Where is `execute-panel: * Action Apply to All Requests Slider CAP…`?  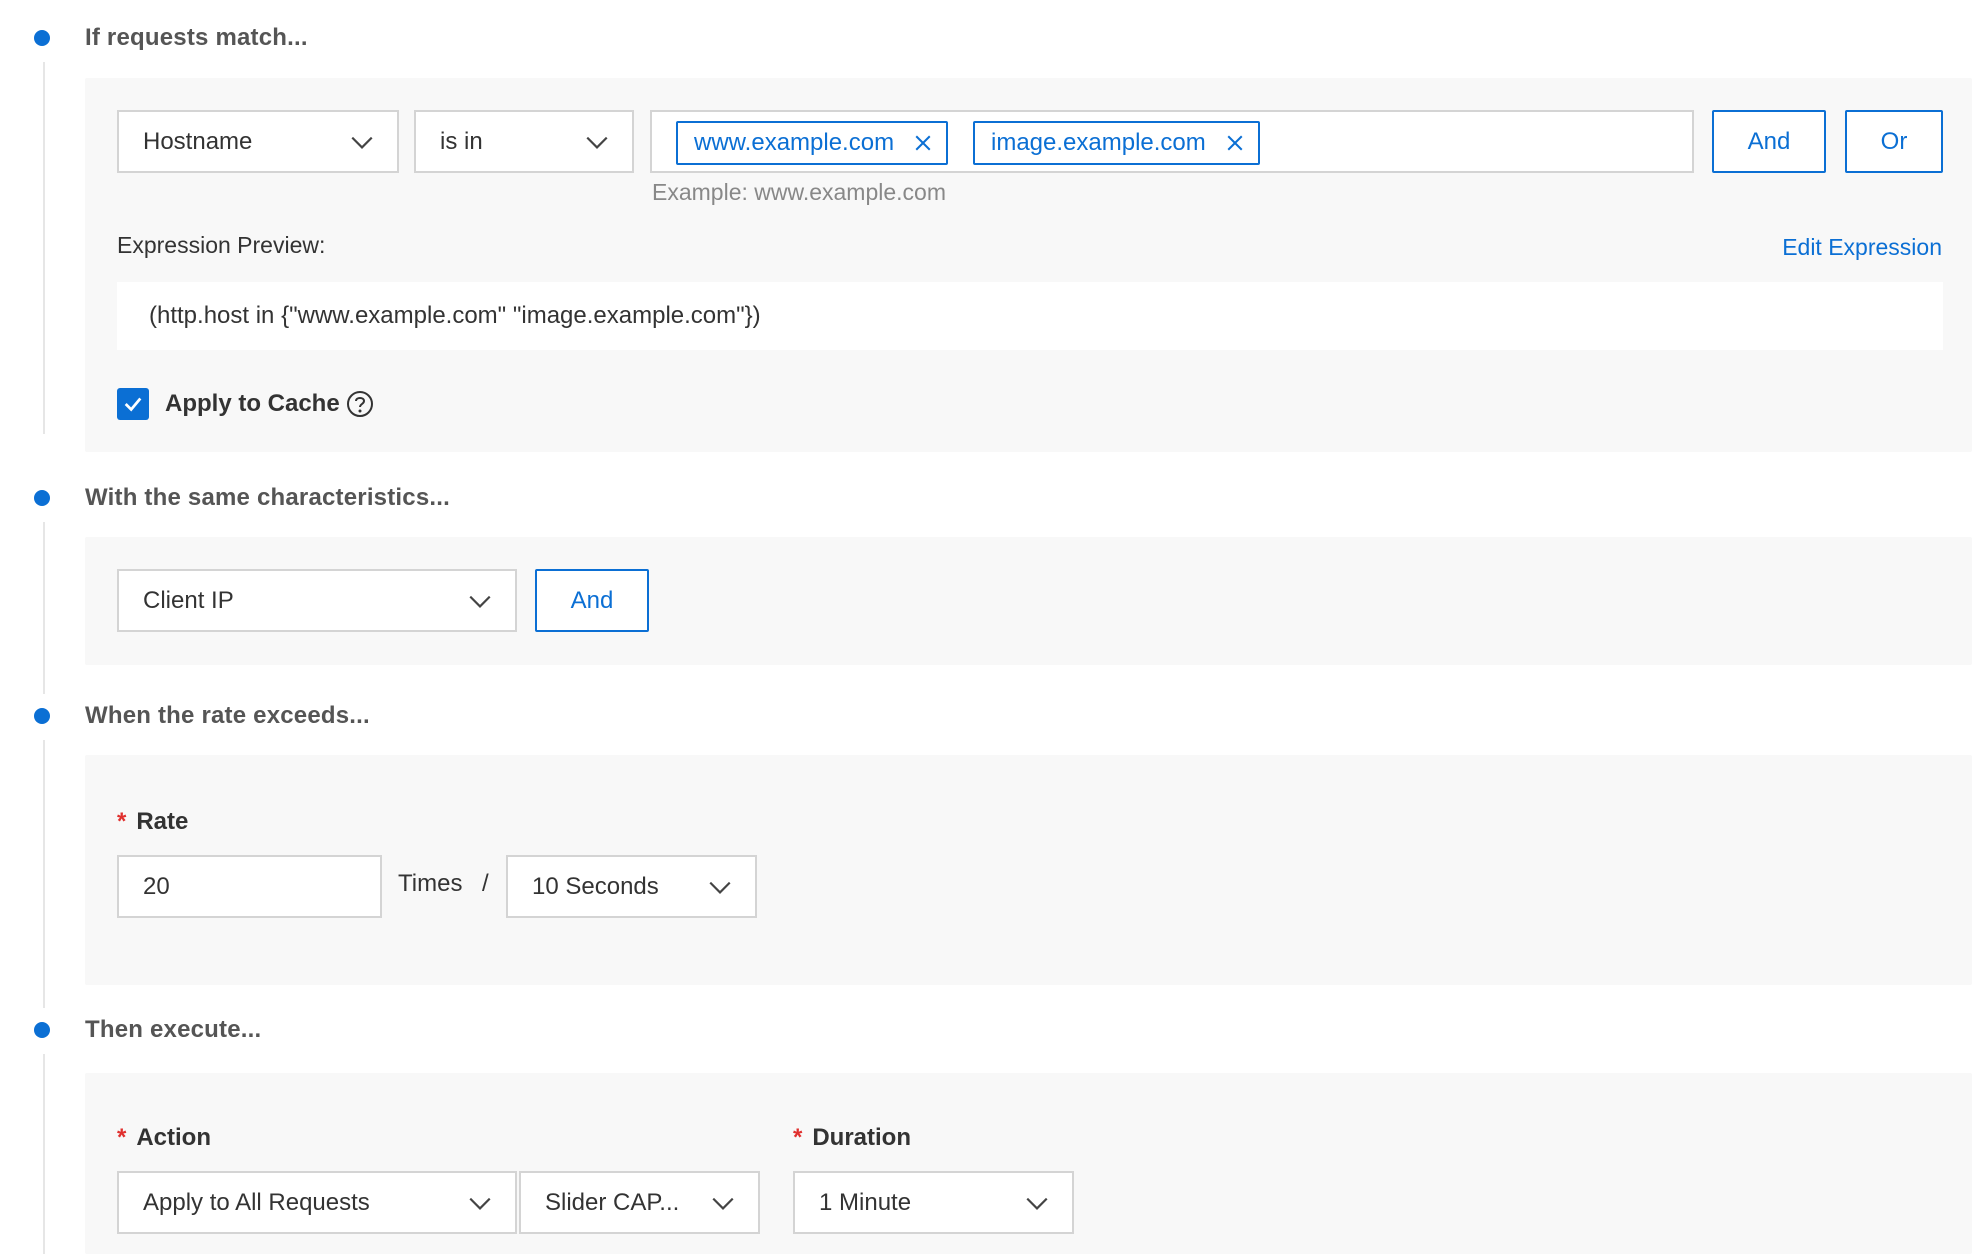
execute-panel: * Action Apply to All Requests Slider CAP… is located at coordinates (1028, 1163).